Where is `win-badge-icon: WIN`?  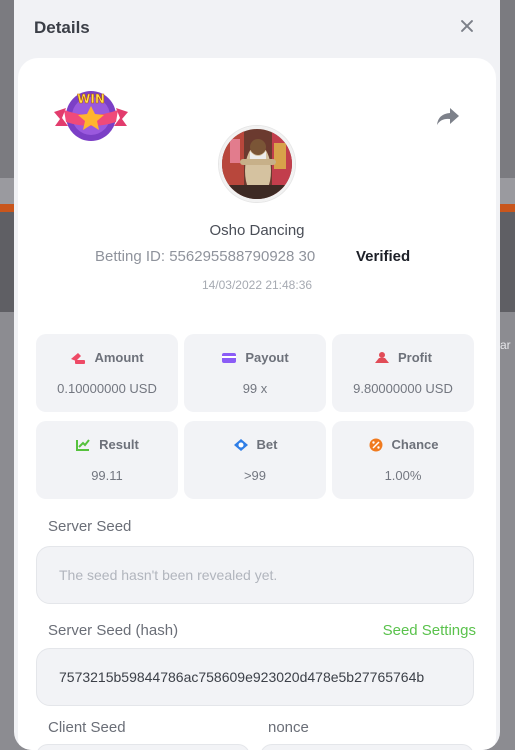
win-badge-icon: WIN is located at coordinates (91, 116).